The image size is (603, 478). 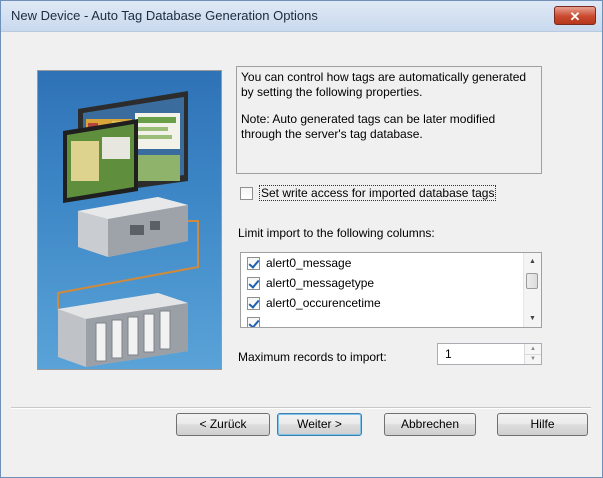 I want to click on close-button: ✕, so click(x=575, y=15).